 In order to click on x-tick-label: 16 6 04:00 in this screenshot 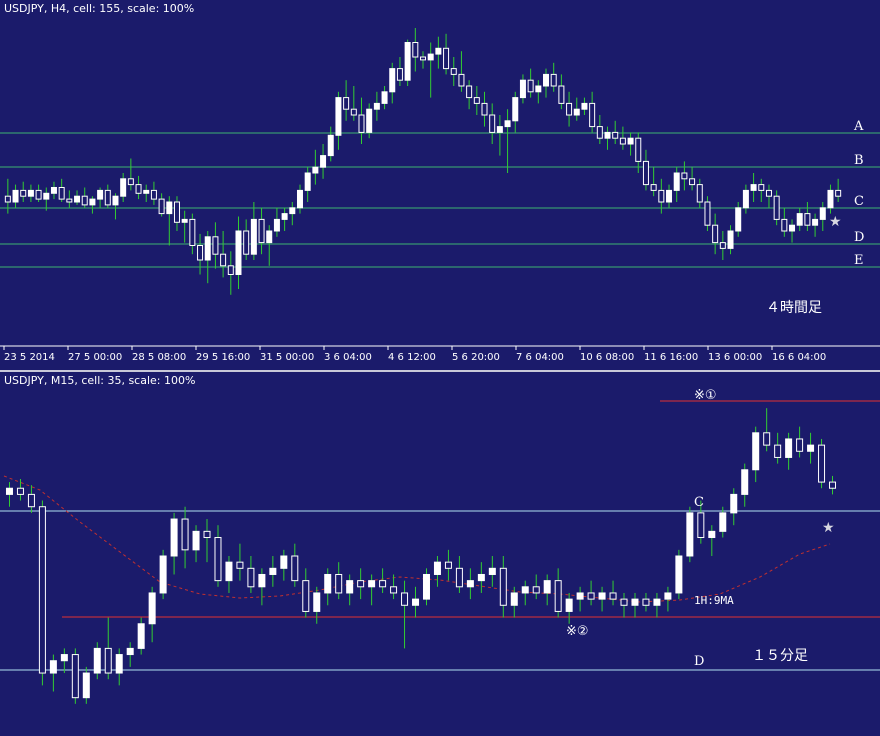, I will do `click(799, 357)`.